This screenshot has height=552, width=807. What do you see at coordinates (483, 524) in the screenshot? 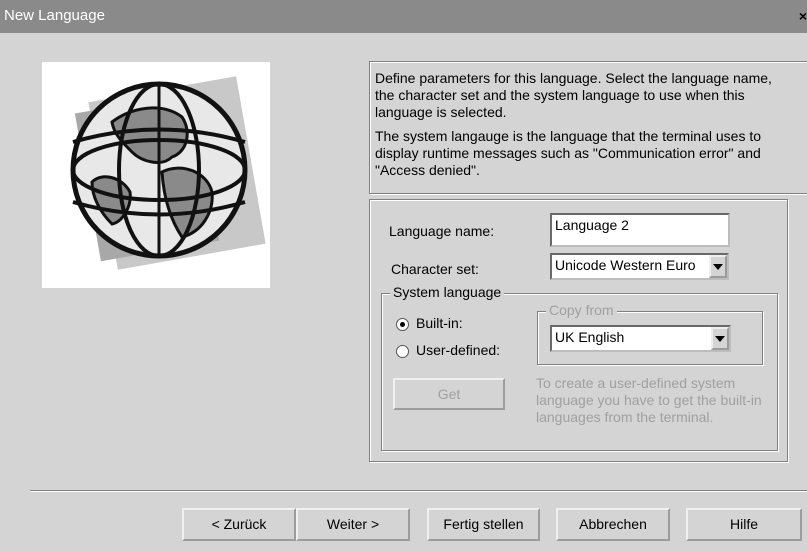
I see `finish-button: Fertig stellen` at bounding box center [483, 524].